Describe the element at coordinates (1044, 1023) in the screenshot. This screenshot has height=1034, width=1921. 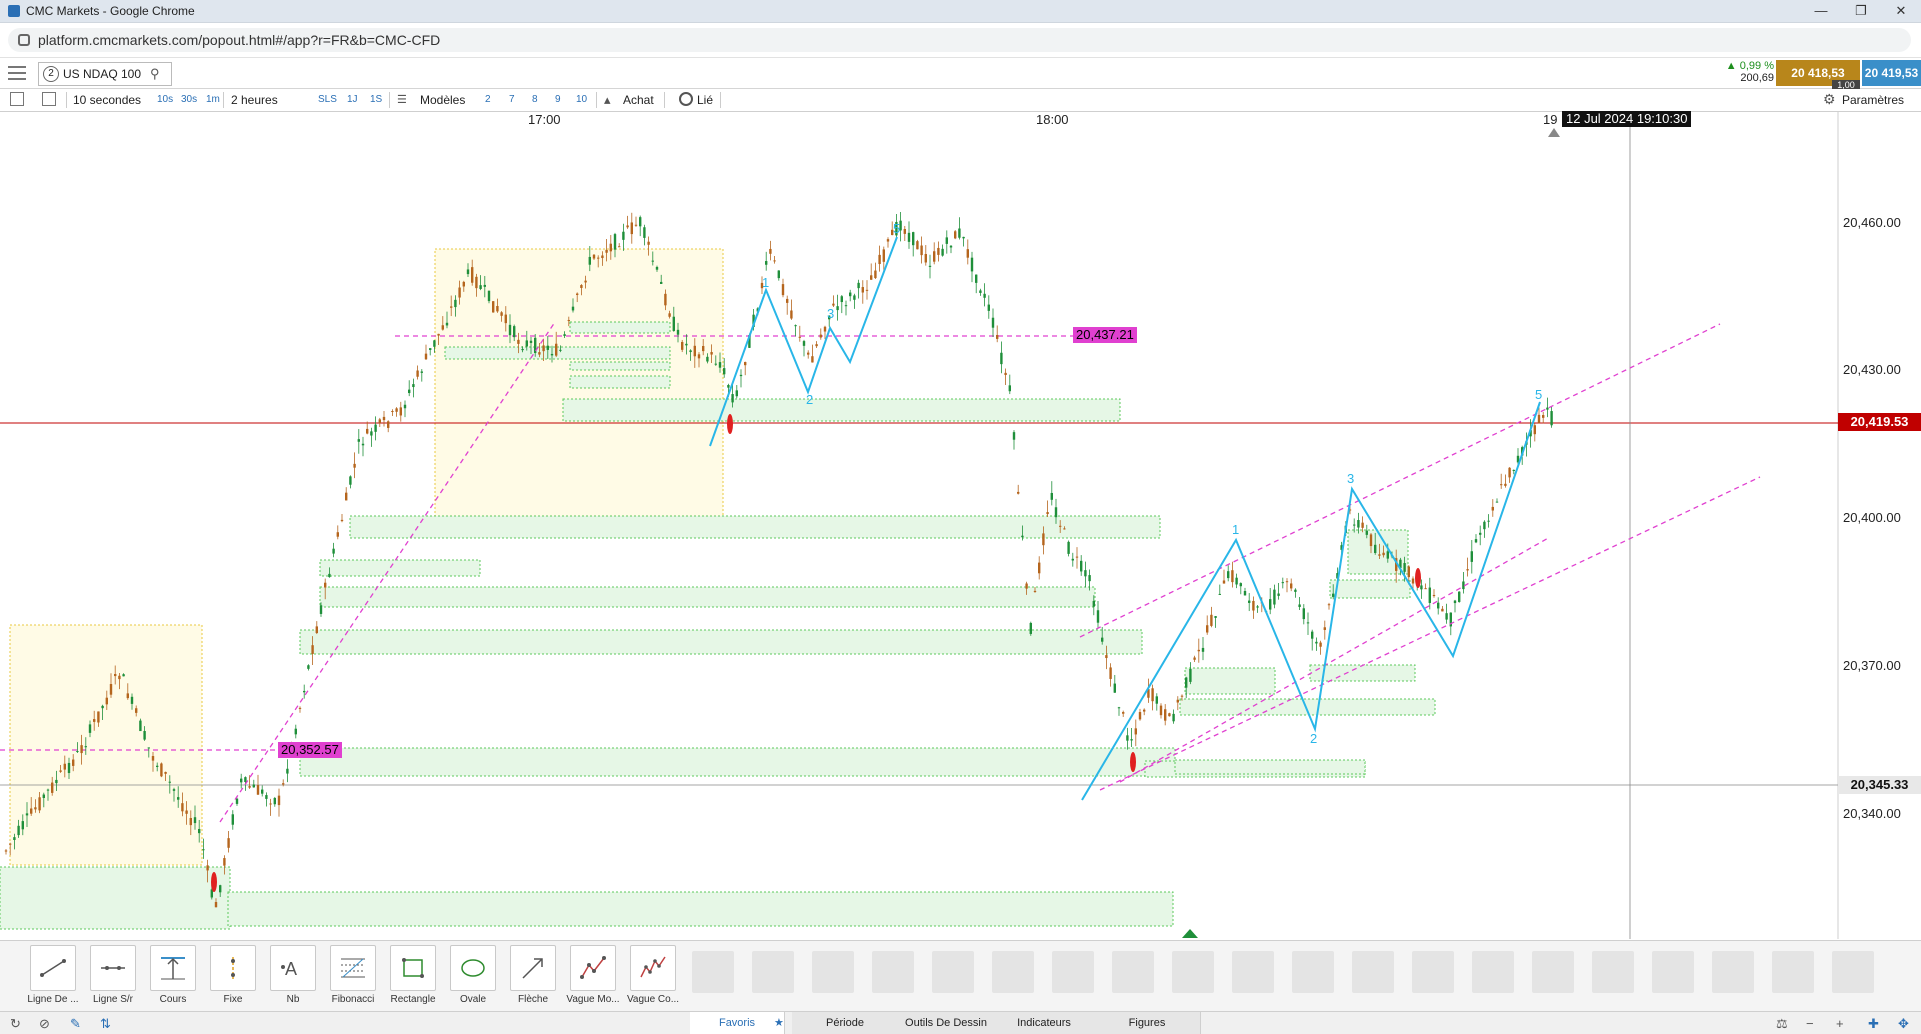
I see `tab-indicateurs: Indicateurs` at that location.